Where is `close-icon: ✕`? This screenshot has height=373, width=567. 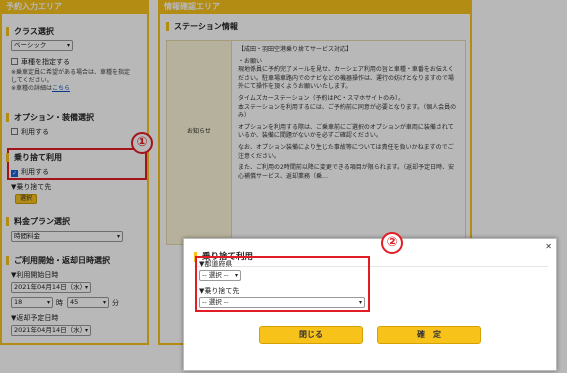
close-icon: ✕ is located at coordinates (548, 246).